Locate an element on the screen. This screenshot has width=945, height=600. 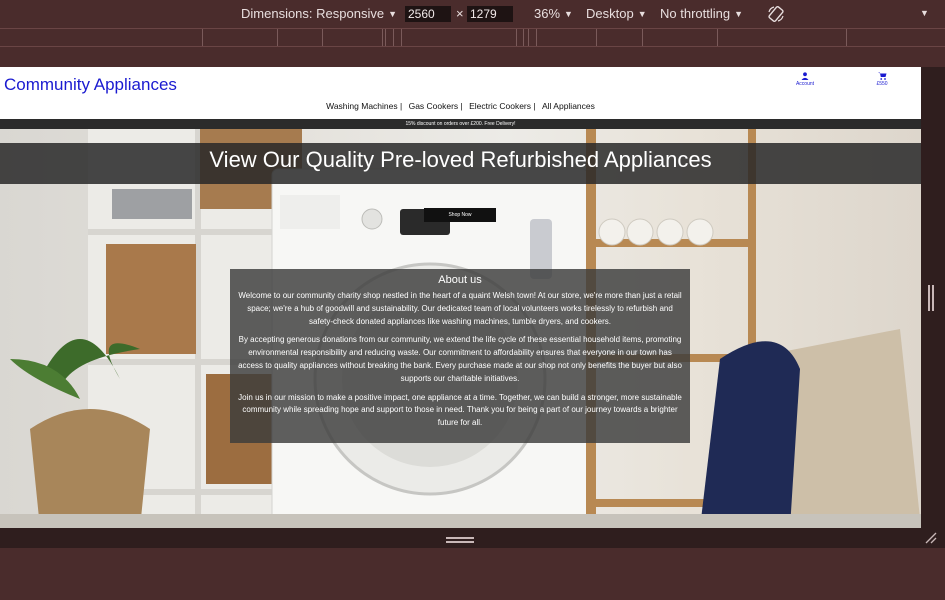
device-dropdown: Desktop ▼ is located at coordinates (616, 13).